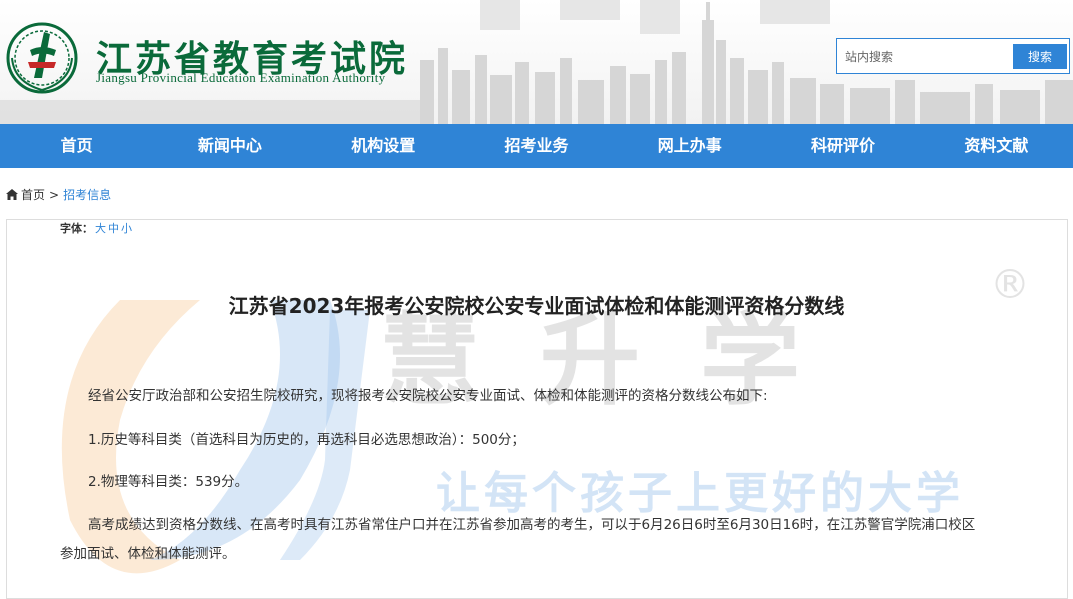 The height and width of the screenshot is (599, 1073). What do you see at coordinates (229, 146) in the screenshot?
I see `nav-item-news: 新闻中心` at bounding box center [229, 146].